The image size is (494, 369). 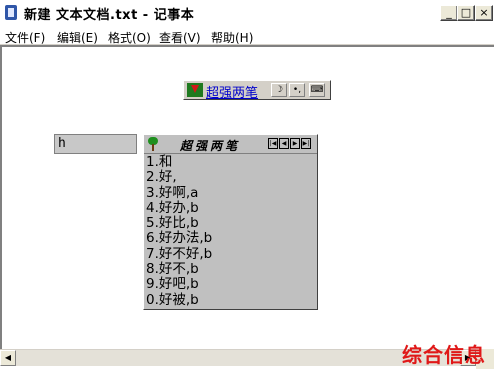 I want to click on half-width-icon: ☽, so click(x=279, y=90).